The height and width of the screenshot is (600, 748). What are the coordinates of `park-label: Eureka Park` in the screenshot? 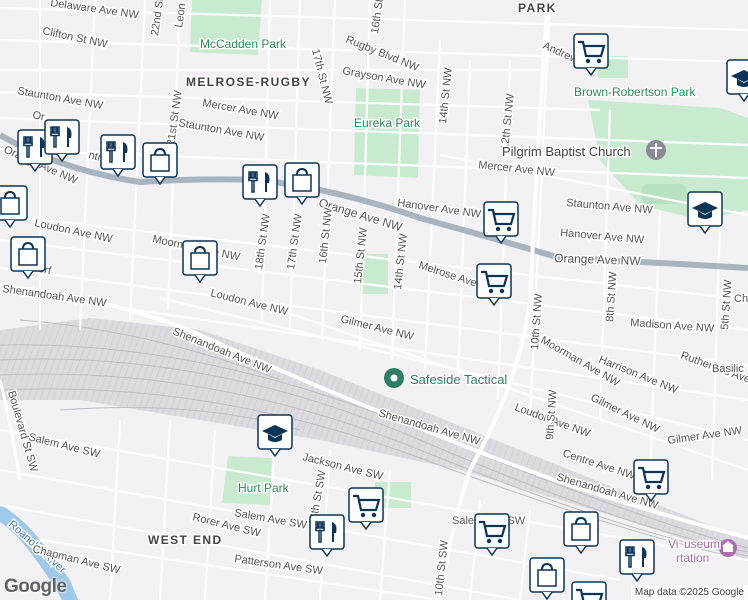 It's located at (387, 123).